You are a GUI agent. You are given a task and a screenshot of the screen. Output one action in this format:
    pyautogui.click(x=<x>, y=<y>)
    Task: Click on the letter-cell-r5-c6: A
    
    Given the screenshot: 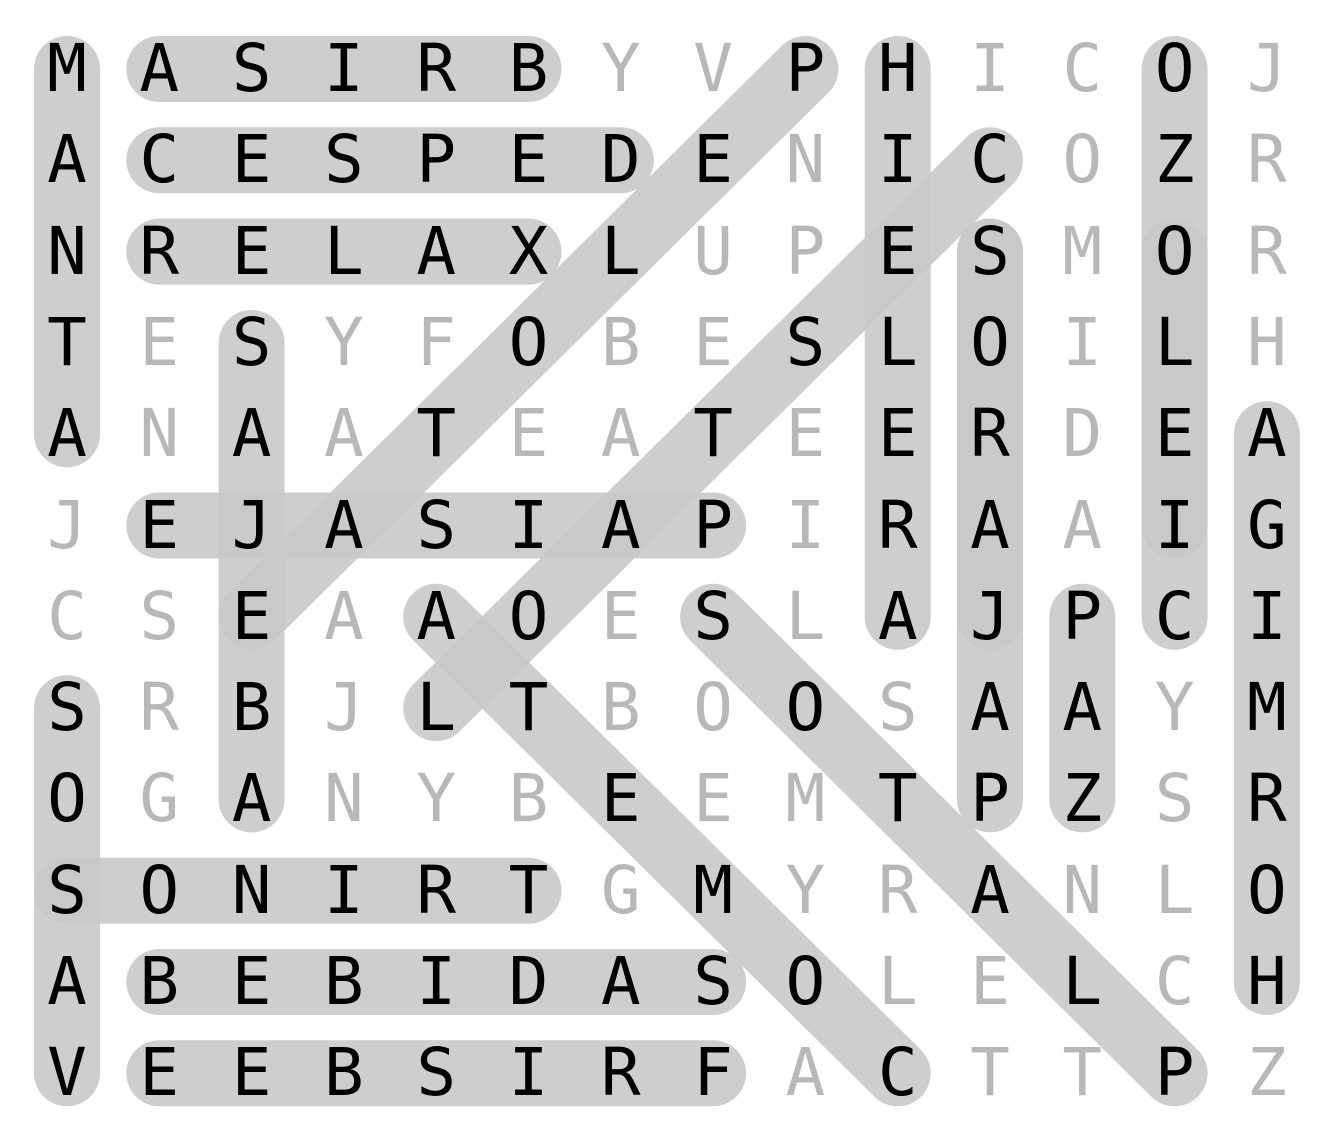 What is the action you would take?
    pyautogui.click(x=621, y=526)
    